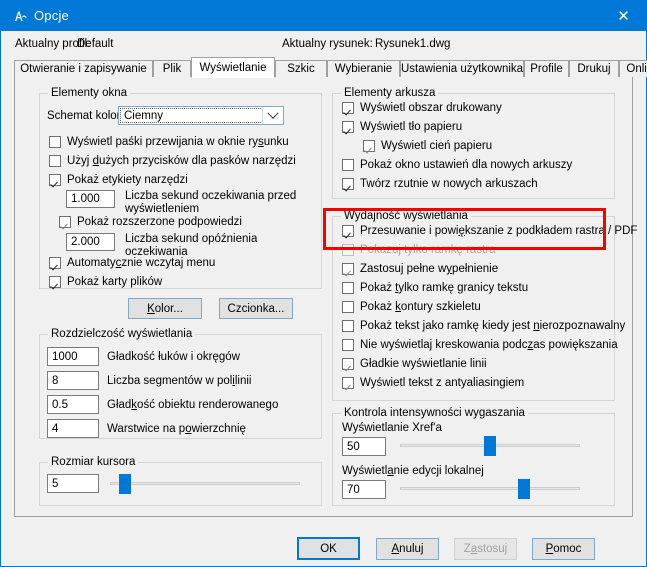  Describe the element at coordinates (420, 307) in the screenshot. I see `checkbox-label: Pokaż kontury szkieletu` at that location.